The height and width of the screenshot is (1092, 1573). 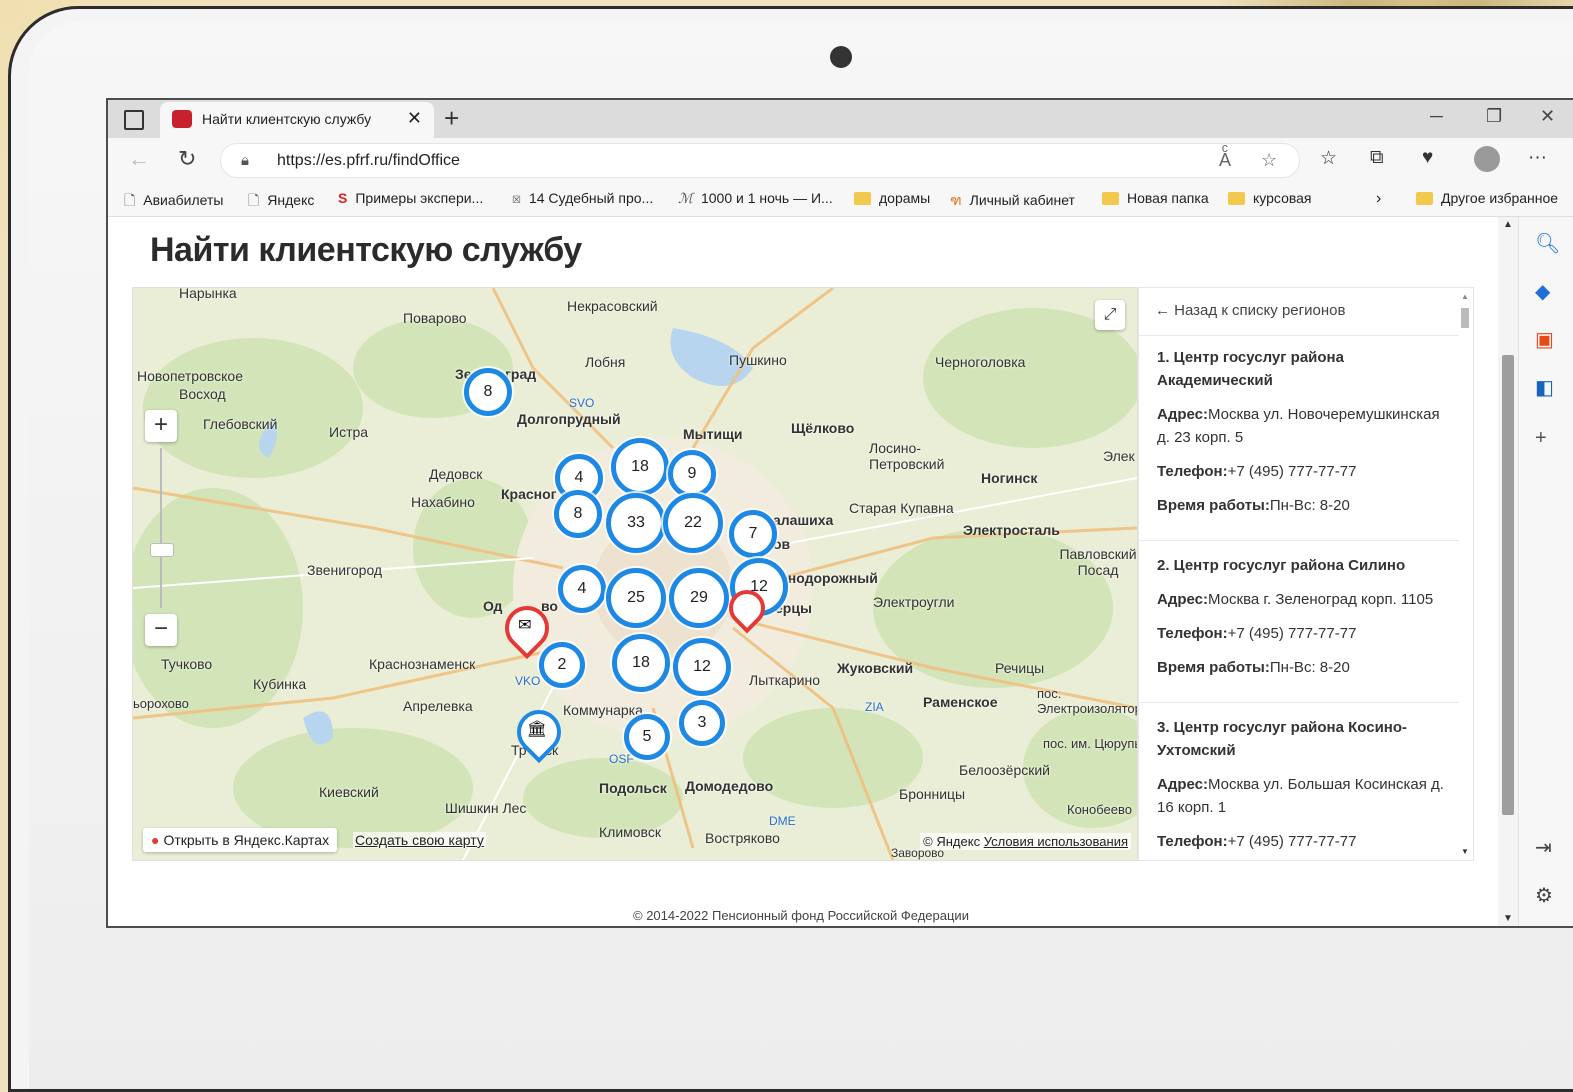 What do you see at coordinates (914, 602) in the screenshot?
I see `map-place-label: Электроугли` at bounding box center [914, 602].